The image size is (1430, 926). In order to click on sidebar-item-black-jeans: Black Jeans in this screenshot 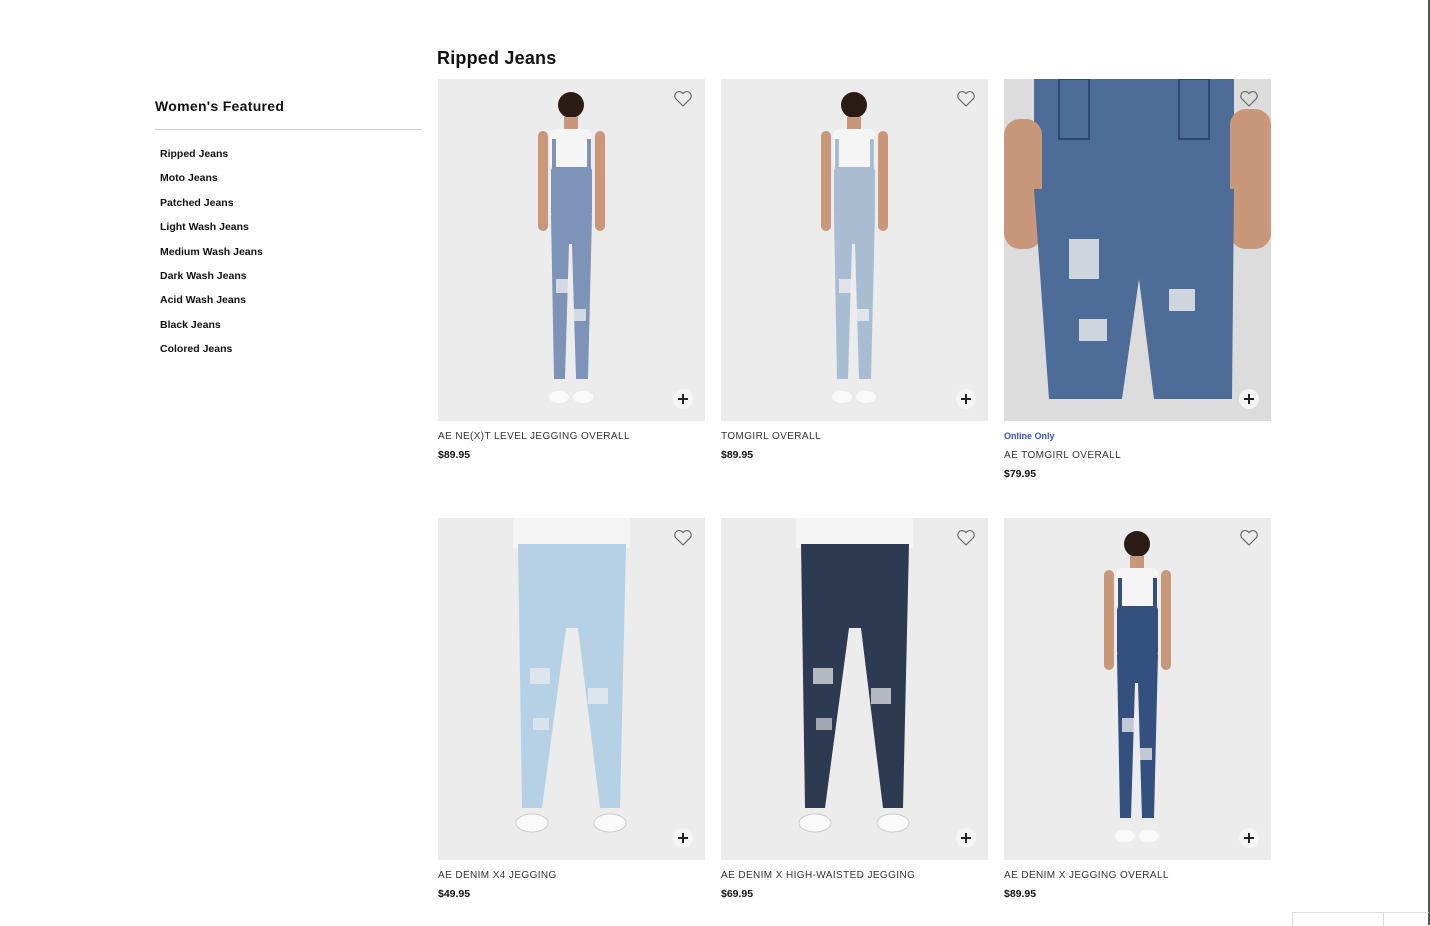, I will do `click(291, 330)`.